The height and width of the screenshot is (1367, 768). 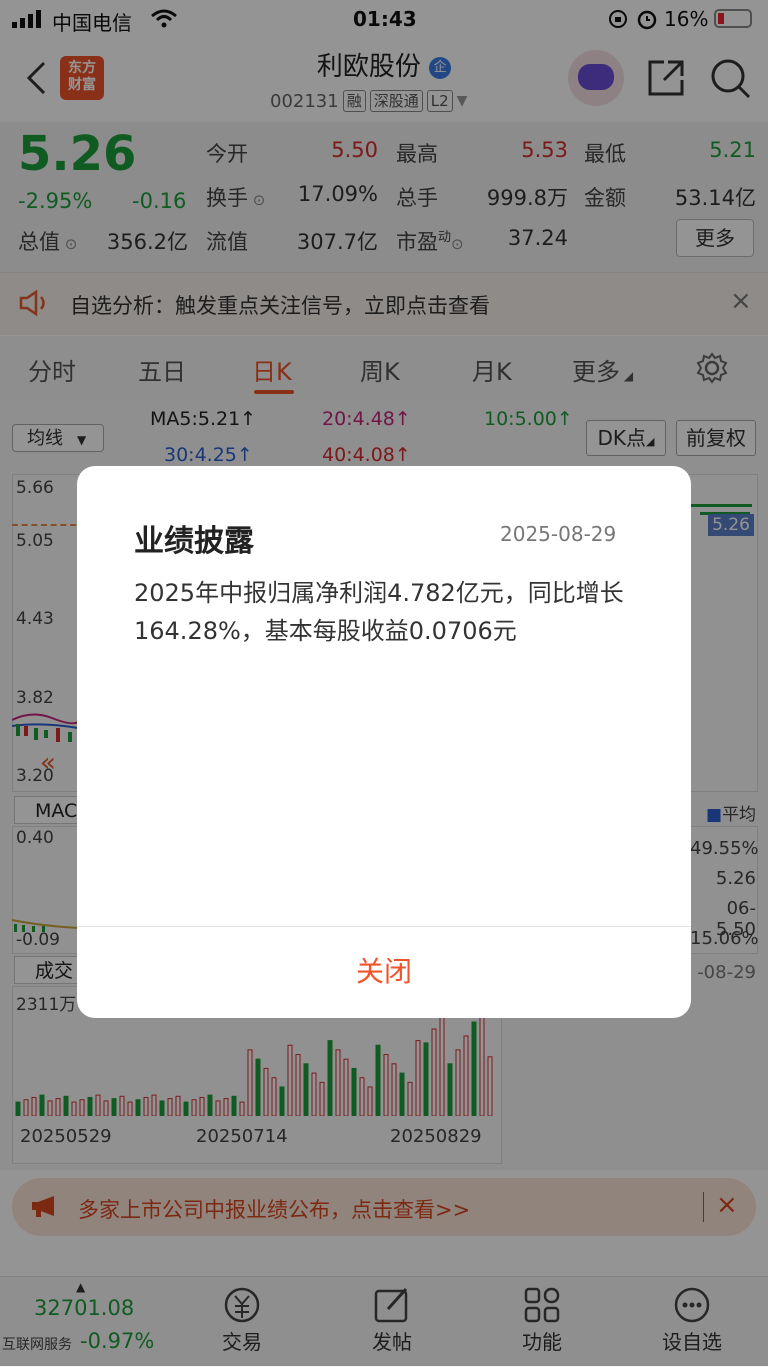 I want to click on dialog-date: 2025-08-29, so click(x=558, y=534).